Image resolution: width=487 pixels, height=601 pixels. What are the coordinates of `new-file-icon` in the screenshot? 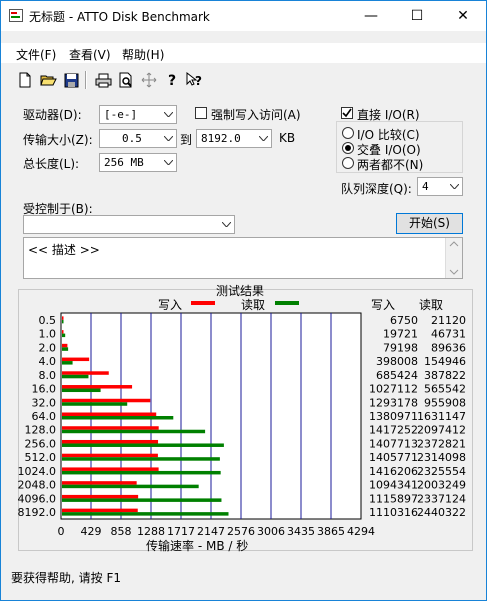 It's located at (25, 80).